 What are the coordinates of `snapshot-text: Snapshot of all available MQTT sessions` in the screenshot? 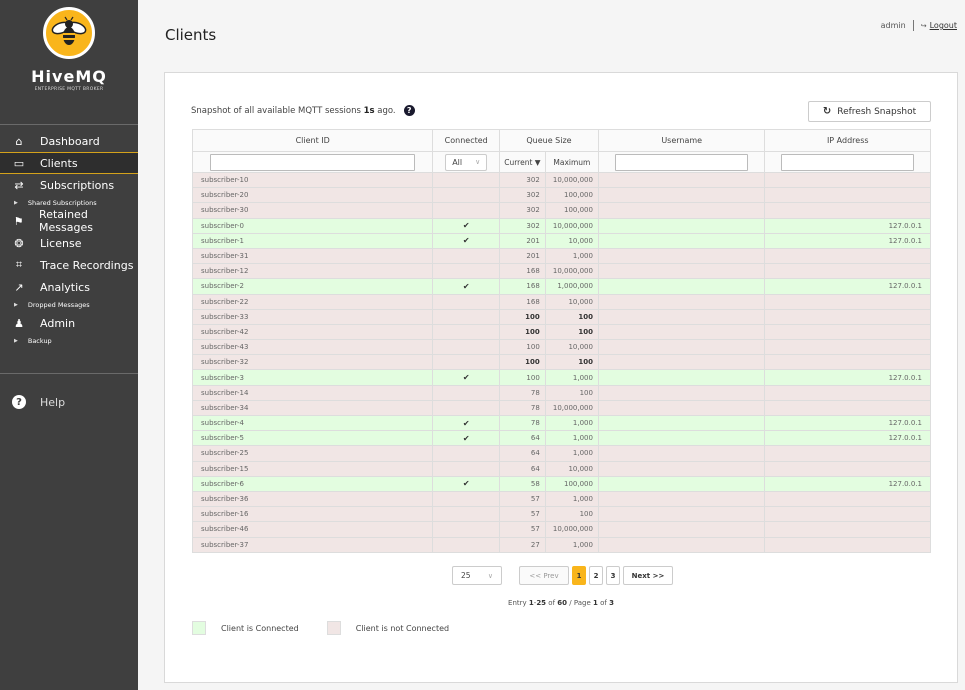 It's located at (276, 110).